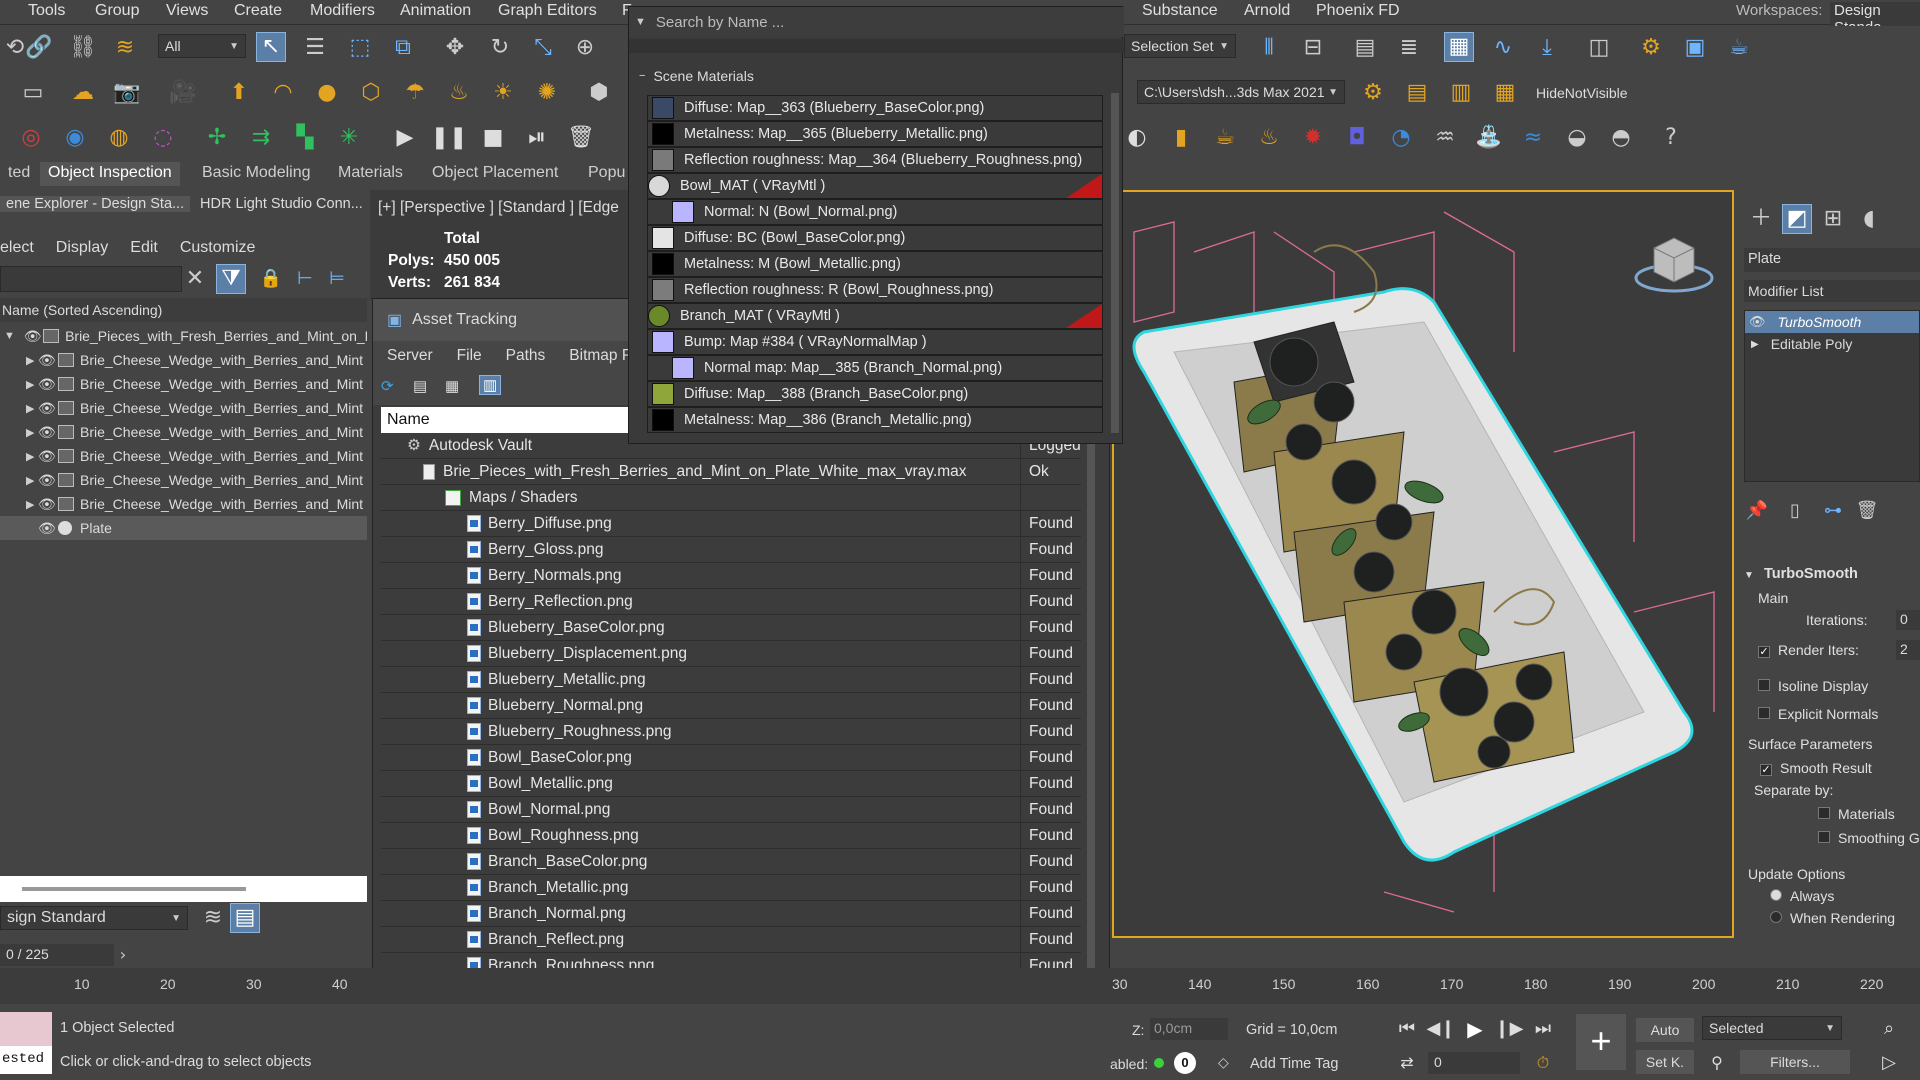  What do you see at coordinates (217, 138) in the screenshot?
I see `phoenix-forces-icon: ✢` at bounding box center [217, 138].